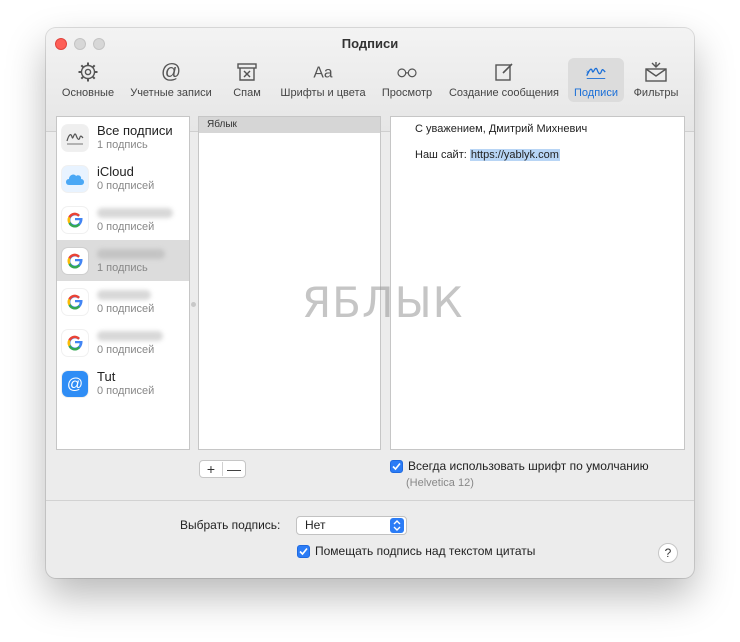  I want to click on tab-label: Шрифты и цвета, so click(323, 93).